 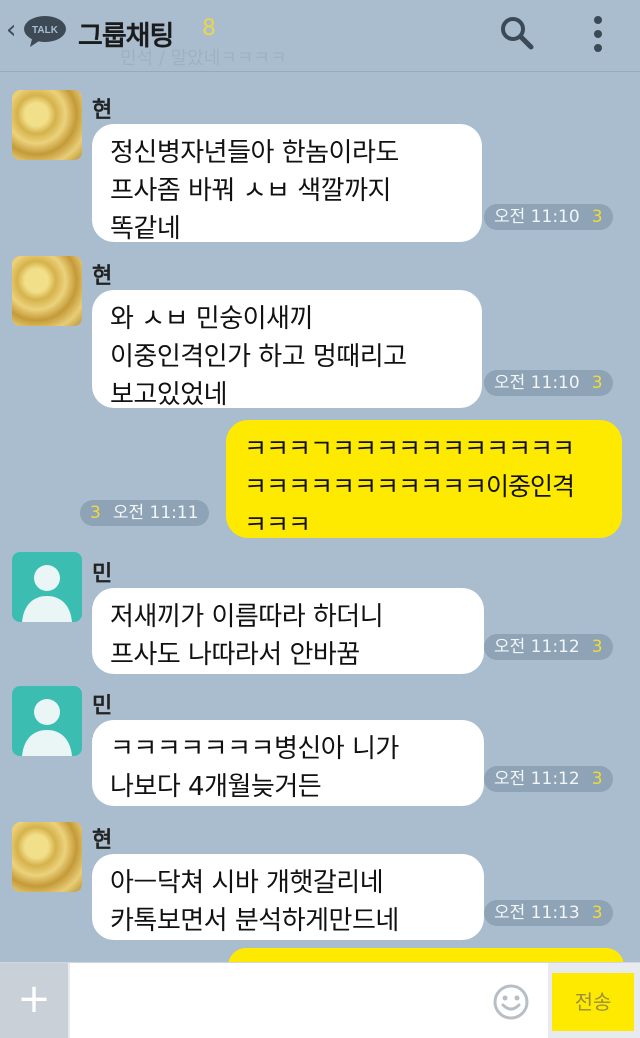 What do you see at coordinates (13, 30) in the screenshot?
I see `back-icon: ‹` at bounding box center [13, 30].